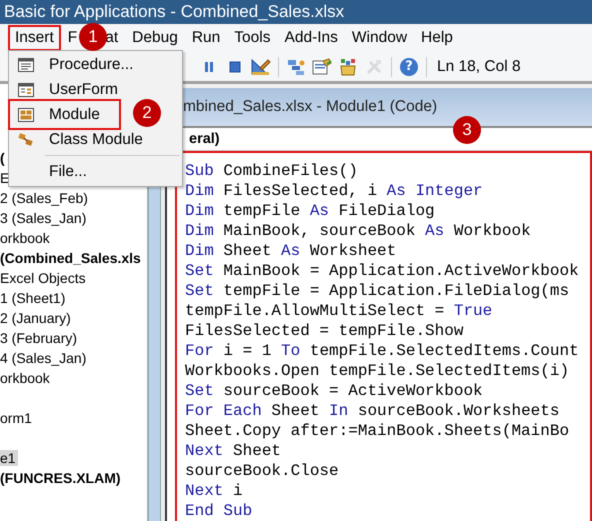  Describe the element at coordinates (34, 298) in the screenshot. I see `tree-item: 1 (Sheet1)` at that location.